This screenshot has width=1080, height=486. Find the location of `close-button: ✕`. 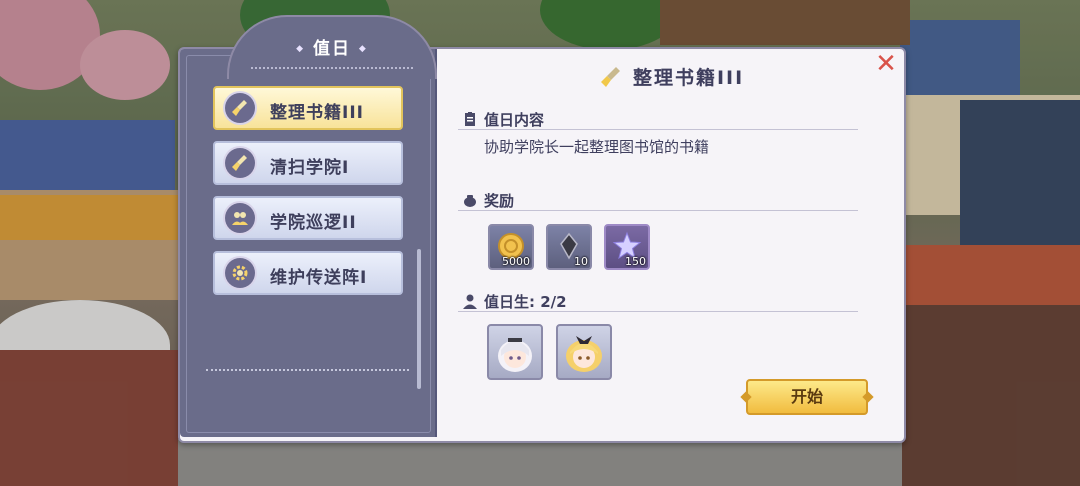

close-button: ✕ is located at coordinates (886, 64).